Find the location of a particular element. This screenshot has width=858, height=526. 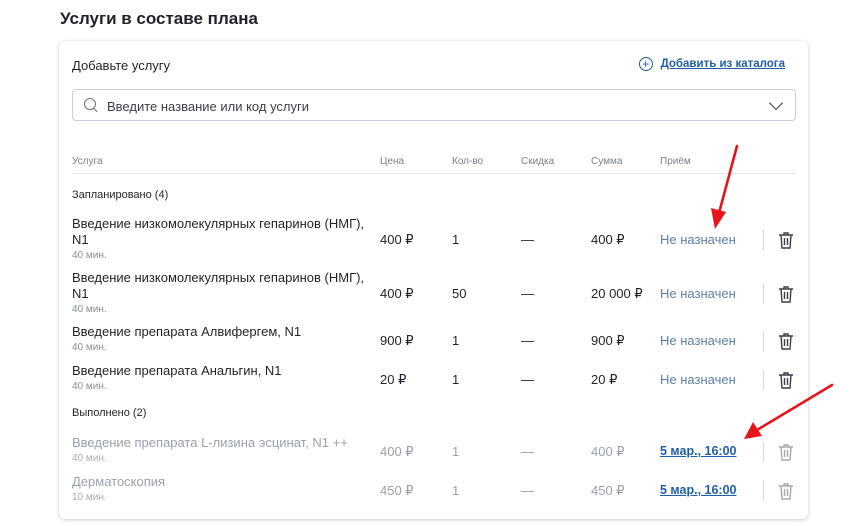

col-appointment: Приём is located at coordinates (675, 161).